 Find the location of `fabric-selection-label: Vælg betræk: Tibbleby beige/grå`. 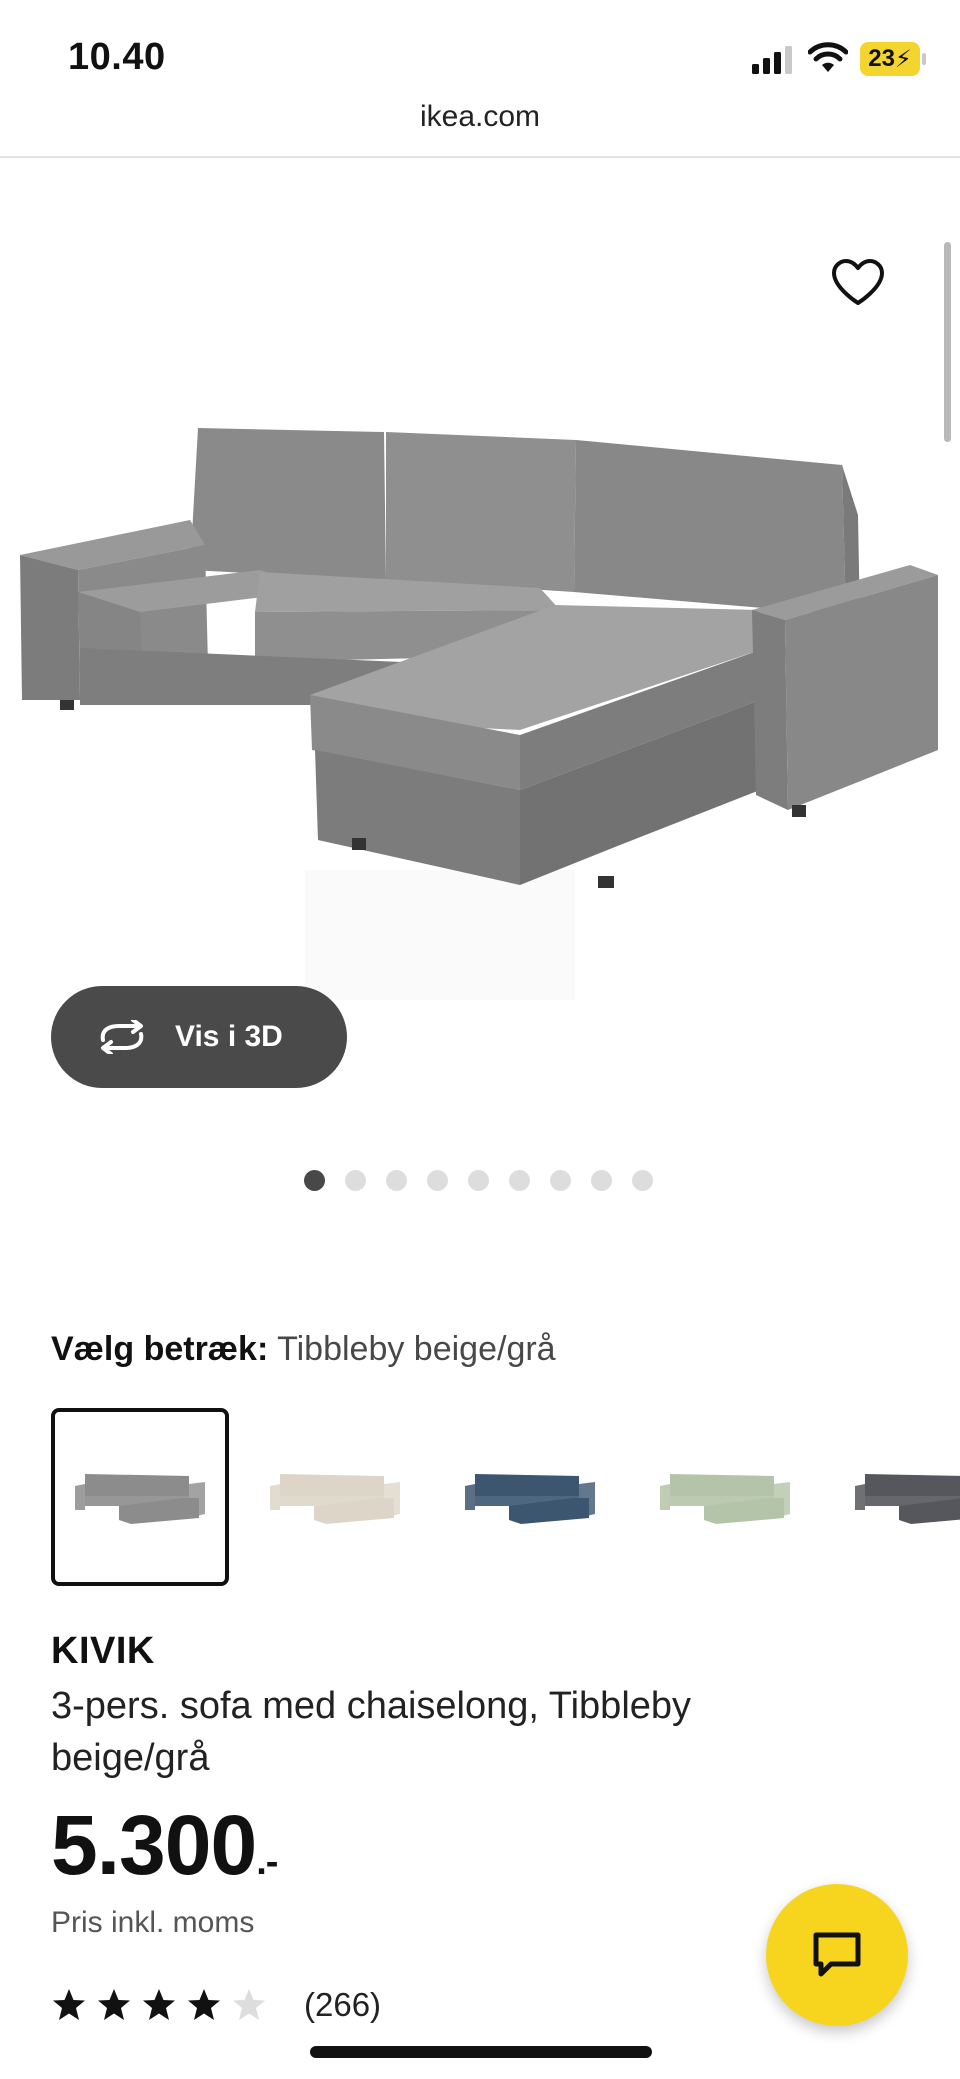

fabric-selection-label: Vælg betræk: Tibbleby beige/grå is located at coordinates (303, 1349).